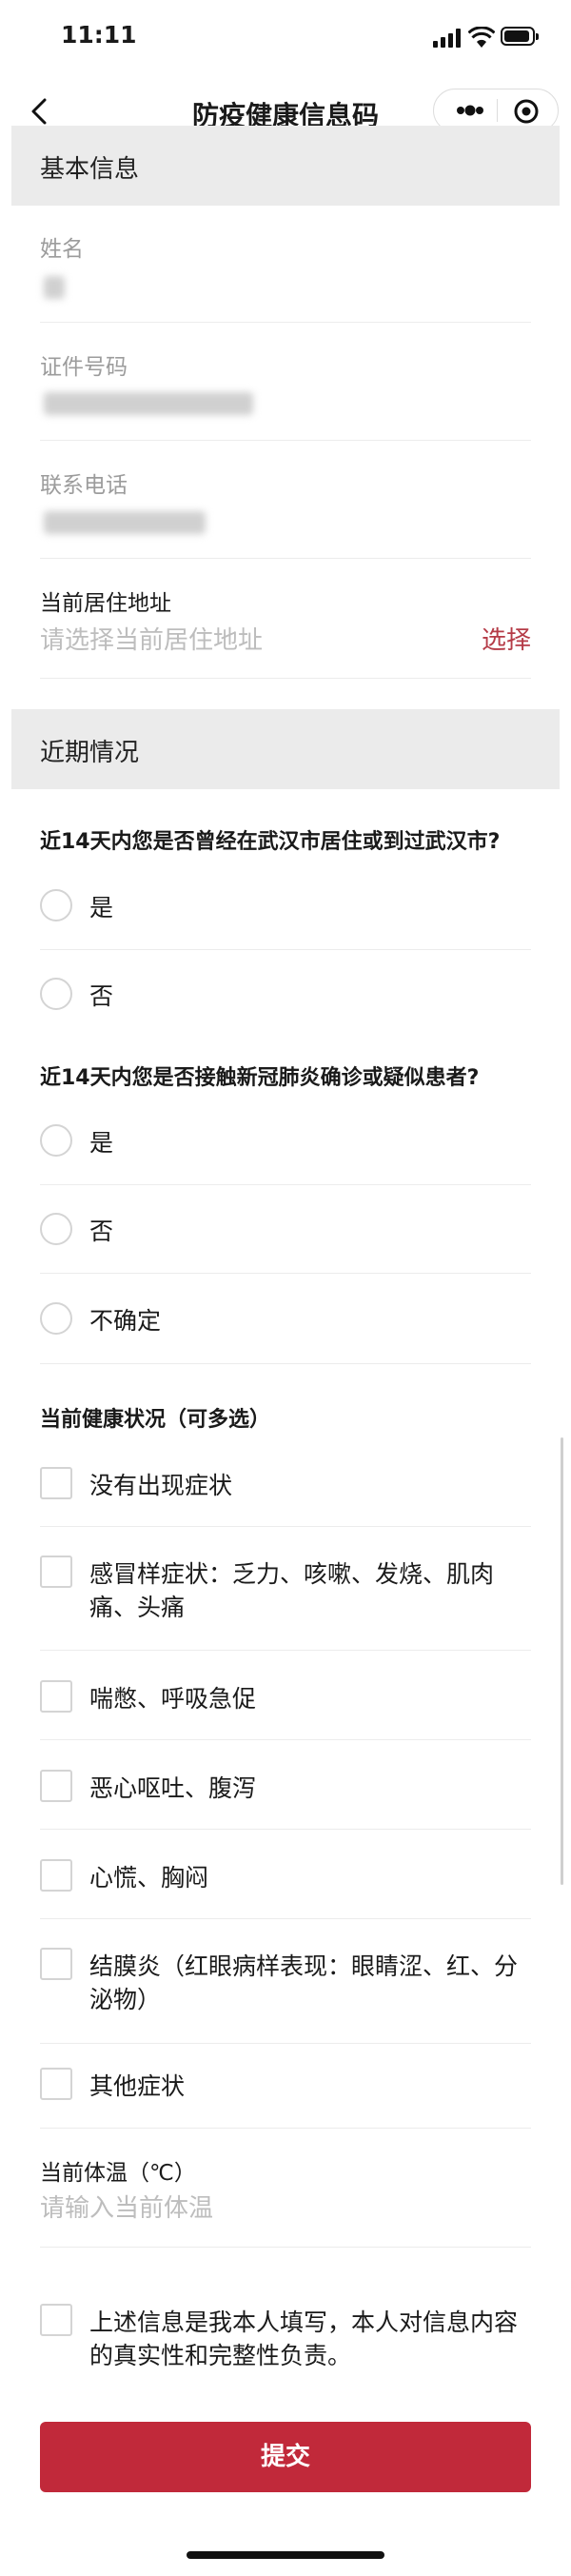  Describe the element at coordinates (562, 1661) in the screenshot. I see `scrollbar` at that location.